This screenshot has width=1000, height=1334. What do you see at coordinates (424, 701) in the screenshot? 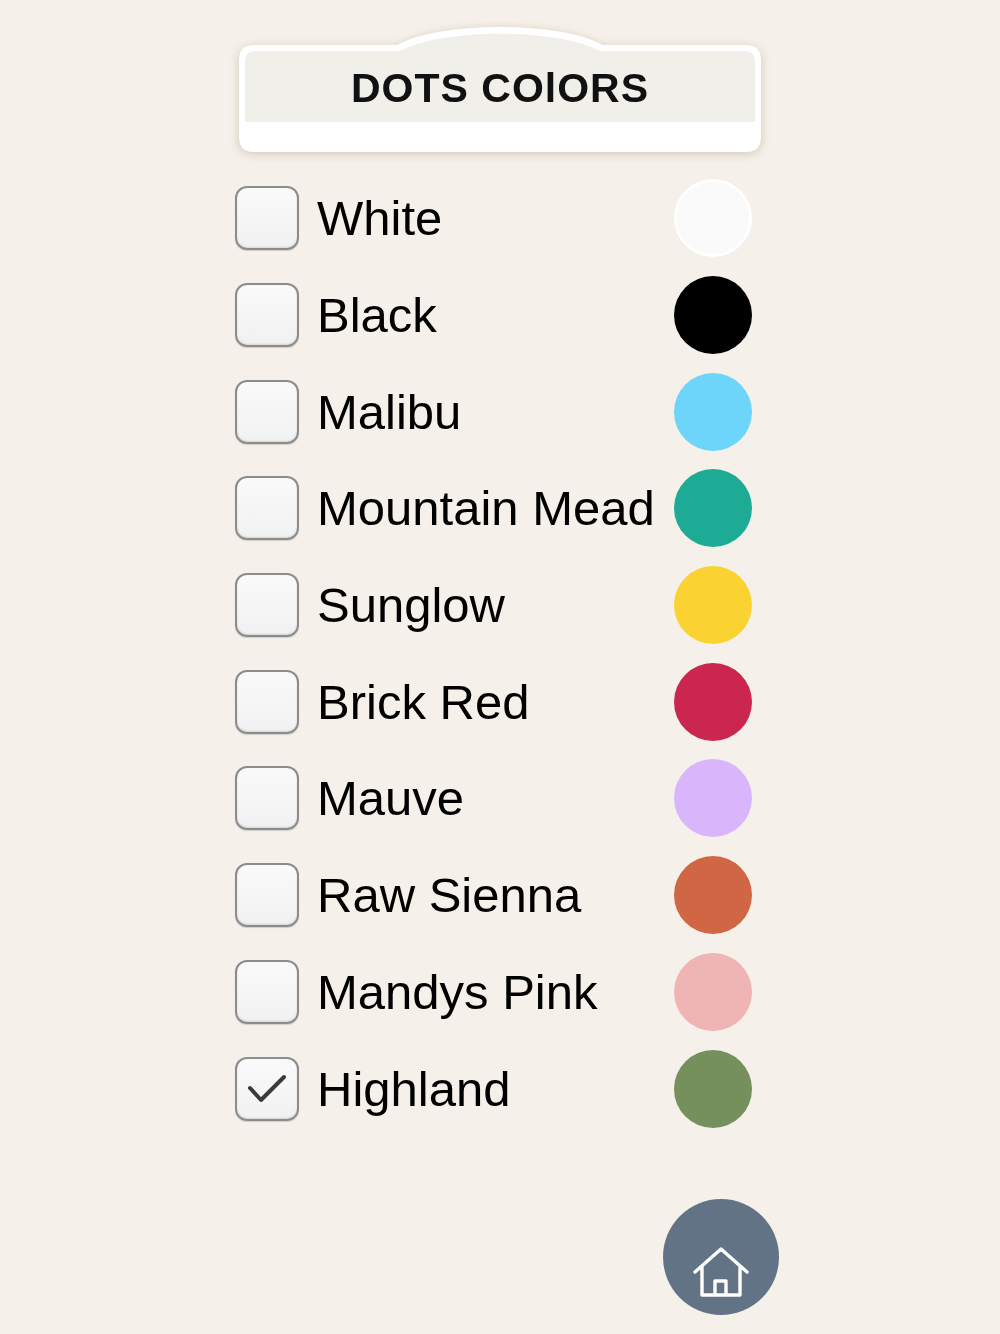
I see `color-name: Brick Red` at bounding box center [424, 701].